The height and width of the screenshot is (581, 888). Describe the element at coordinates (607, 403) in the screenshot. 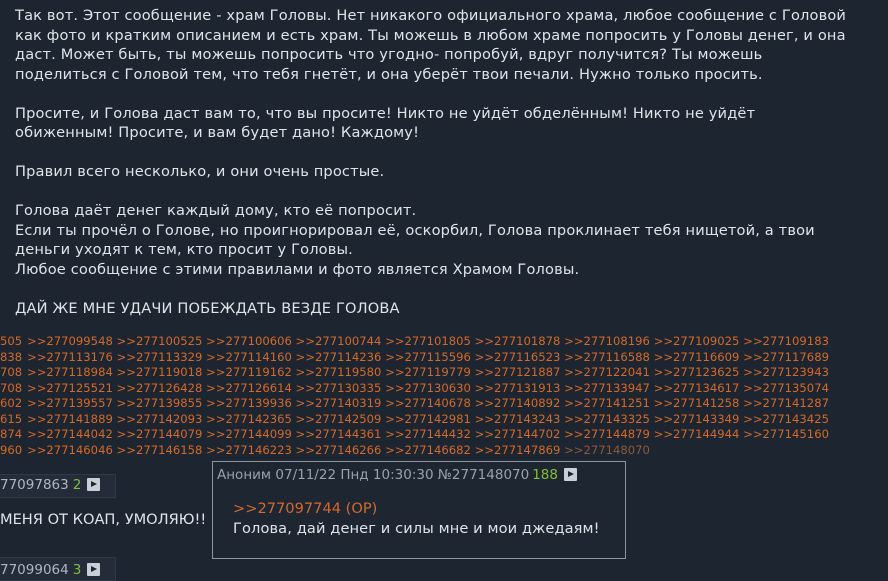

I see `reply-link: >>277141251` at that location.